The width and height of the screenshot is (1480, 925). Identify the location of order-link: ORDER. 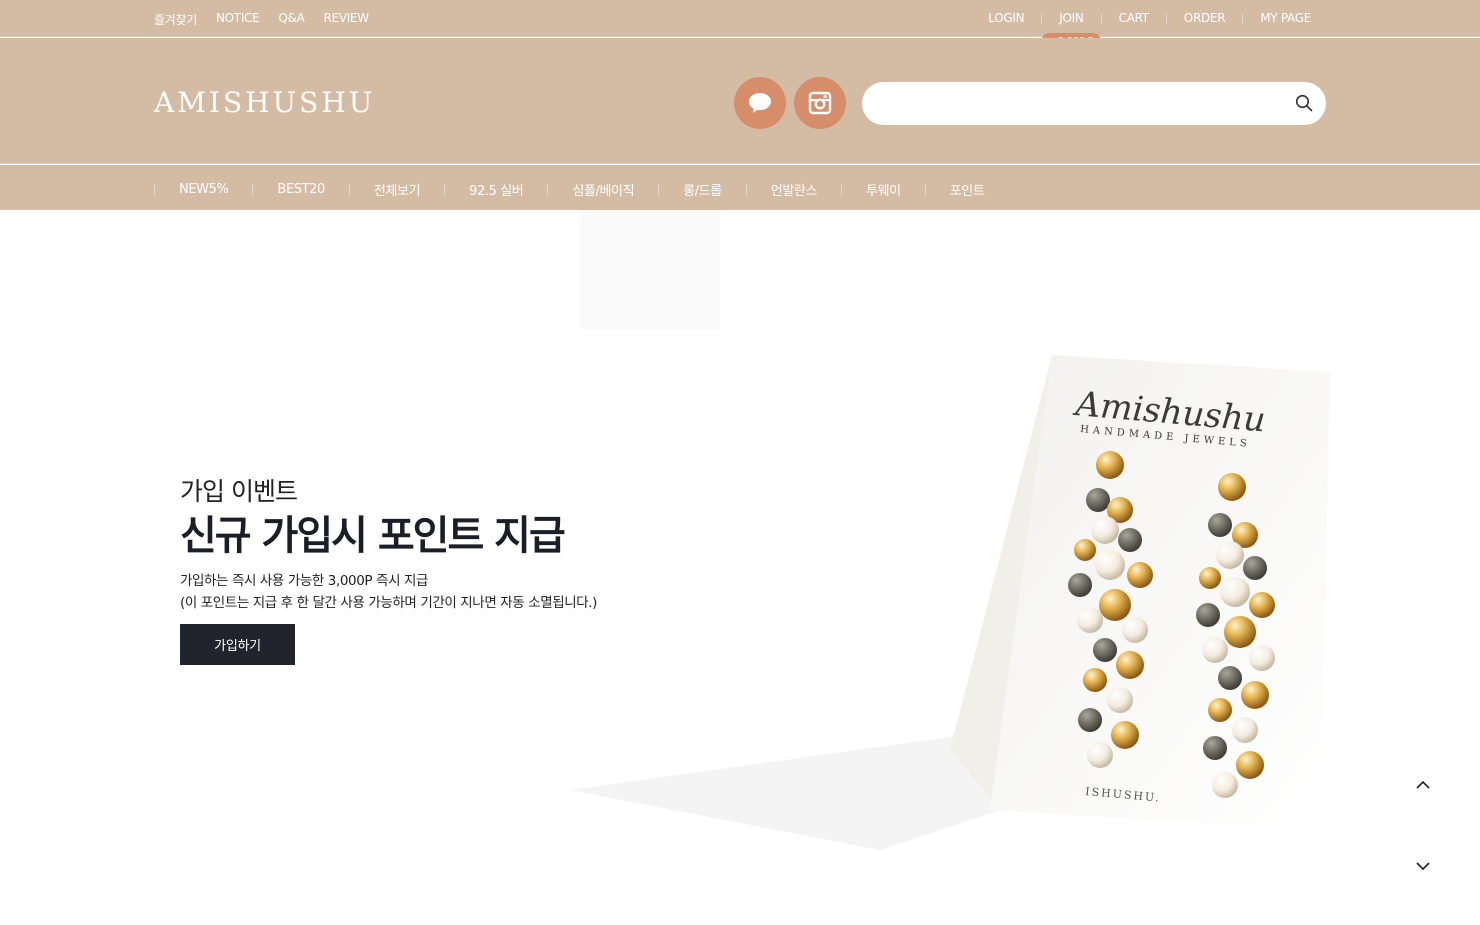
(1205, 18).